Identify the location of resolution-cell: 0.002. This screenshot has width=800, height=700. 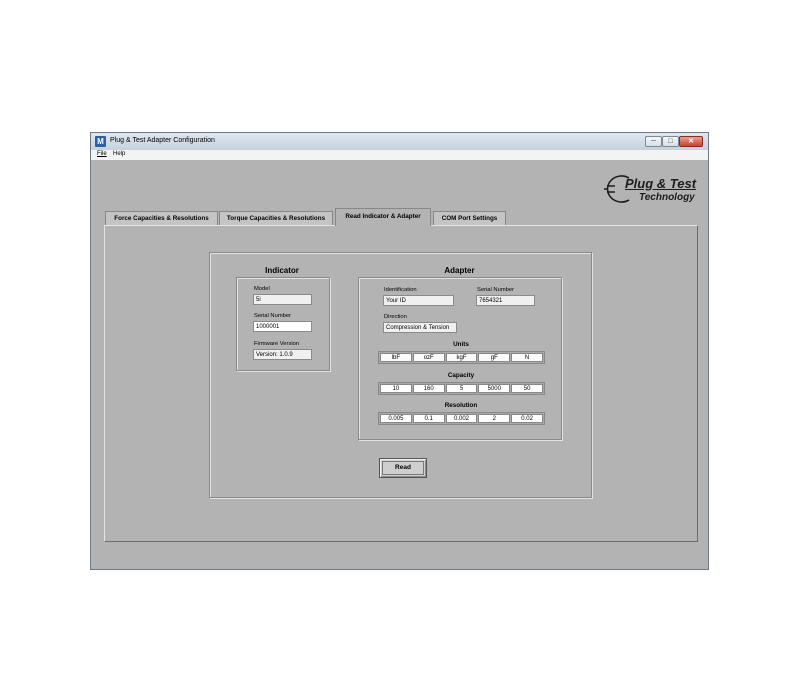
(461, 418).